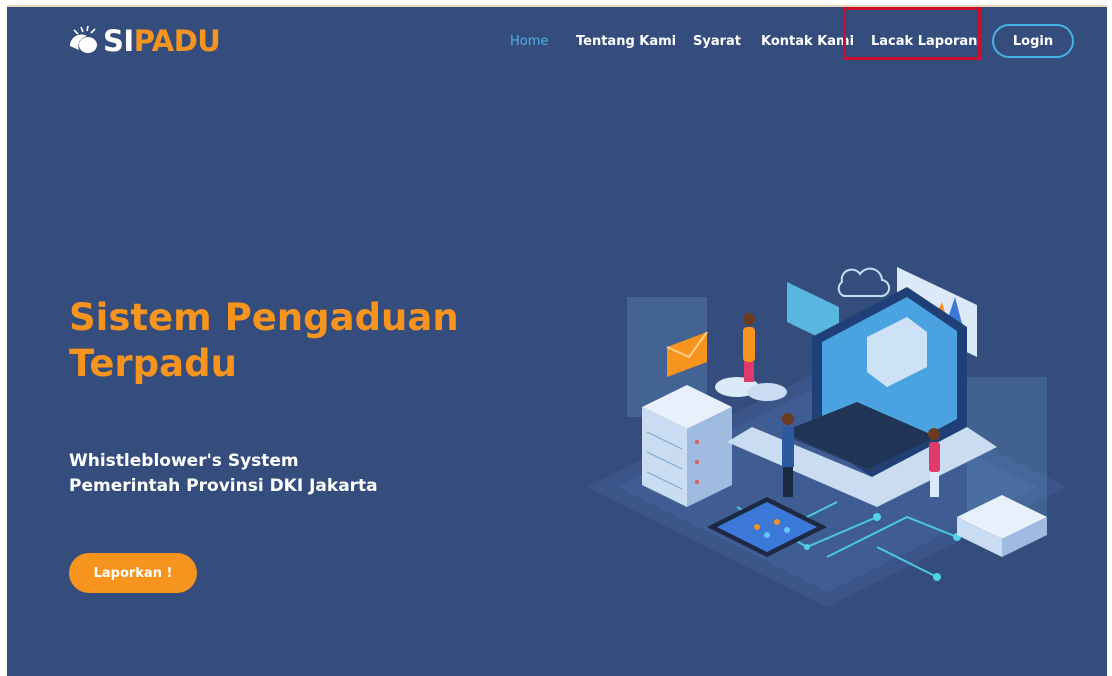 Image resolution: width=1112 pixels, height=676 pixels. What do you see at coordinates (153, 363) in the screenshot?
I see `hero-title-line2: Terpadu` at bounding box center [153, 363].